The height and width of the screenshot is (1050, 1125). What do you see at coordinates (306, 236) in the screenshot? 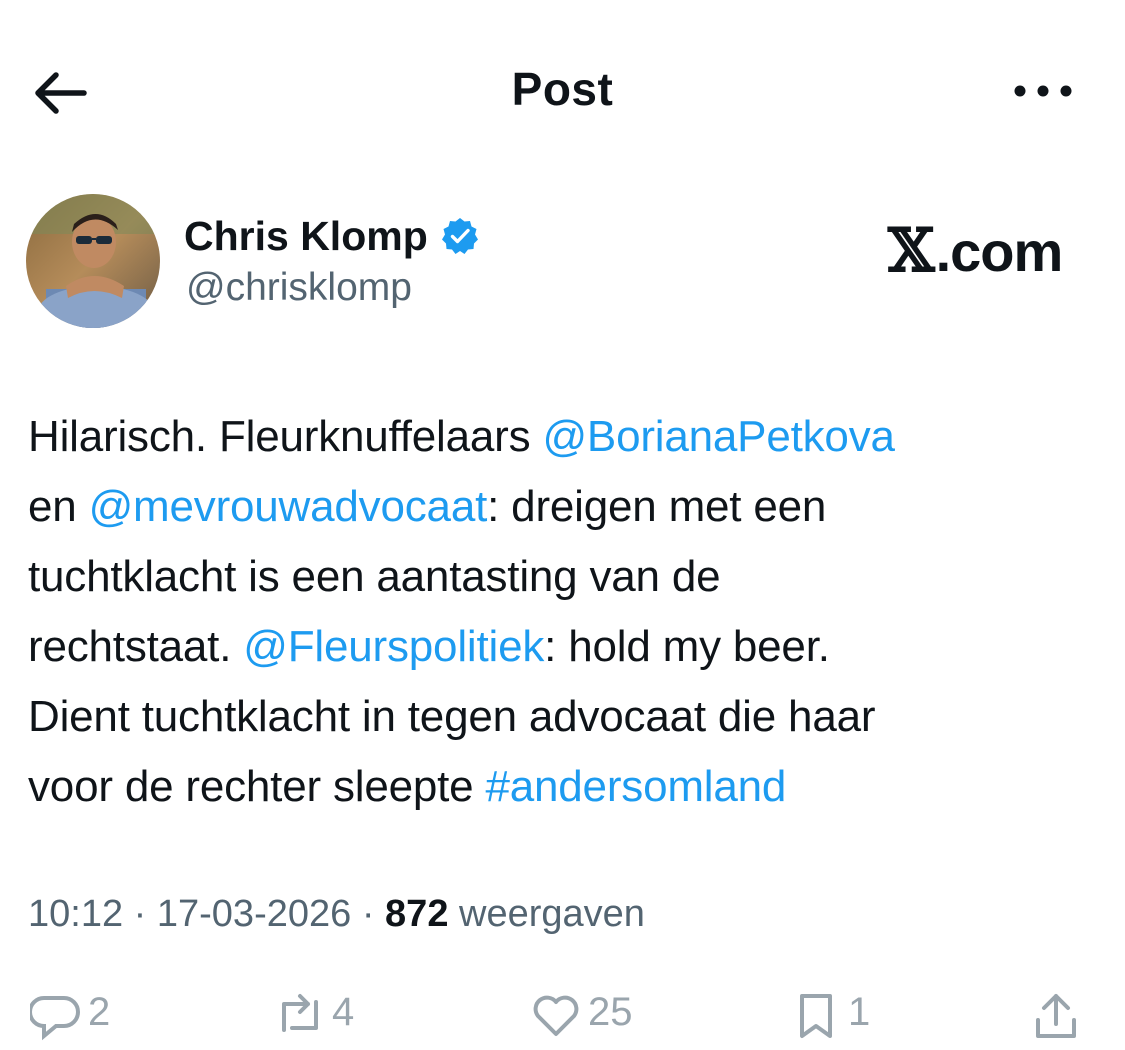
I see `display-name: Chris Klomp` at bounding box center [306, 236].